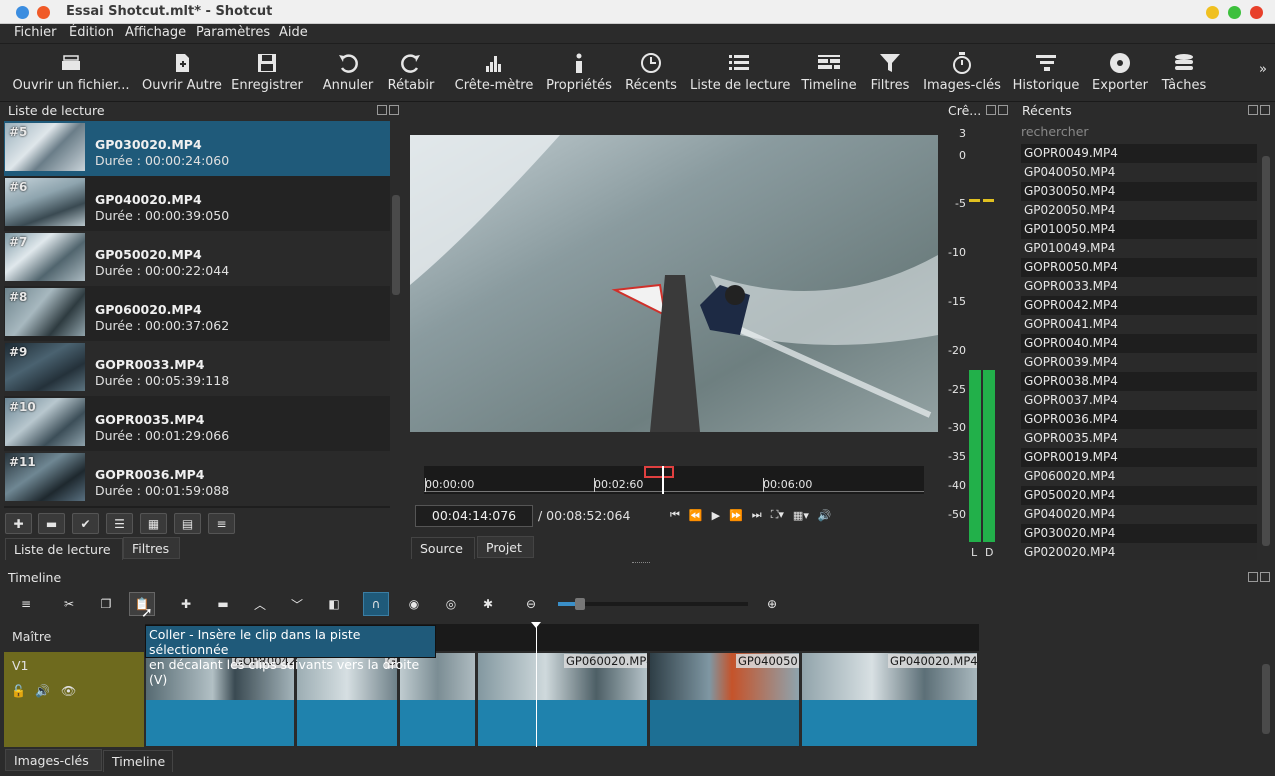 The image size is (1275, 776). I want to click on volume-icon: 🔊, so click(825, 515).